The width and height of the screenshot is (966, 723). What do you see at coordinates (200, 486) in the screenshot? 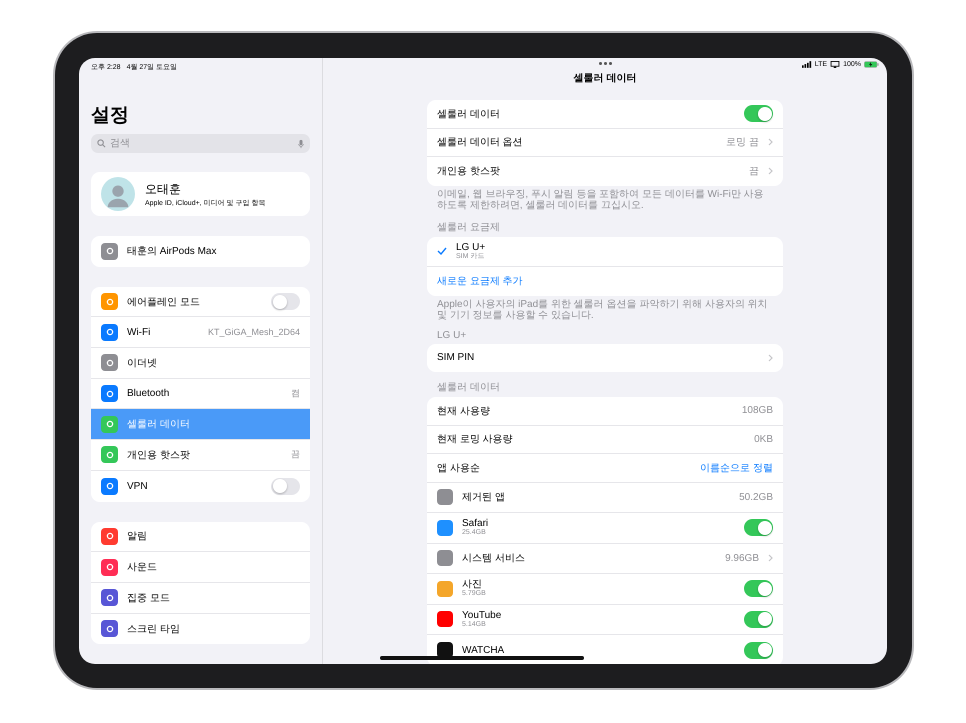
I see `settings-item: VPN` at bounding box center [200, 486].